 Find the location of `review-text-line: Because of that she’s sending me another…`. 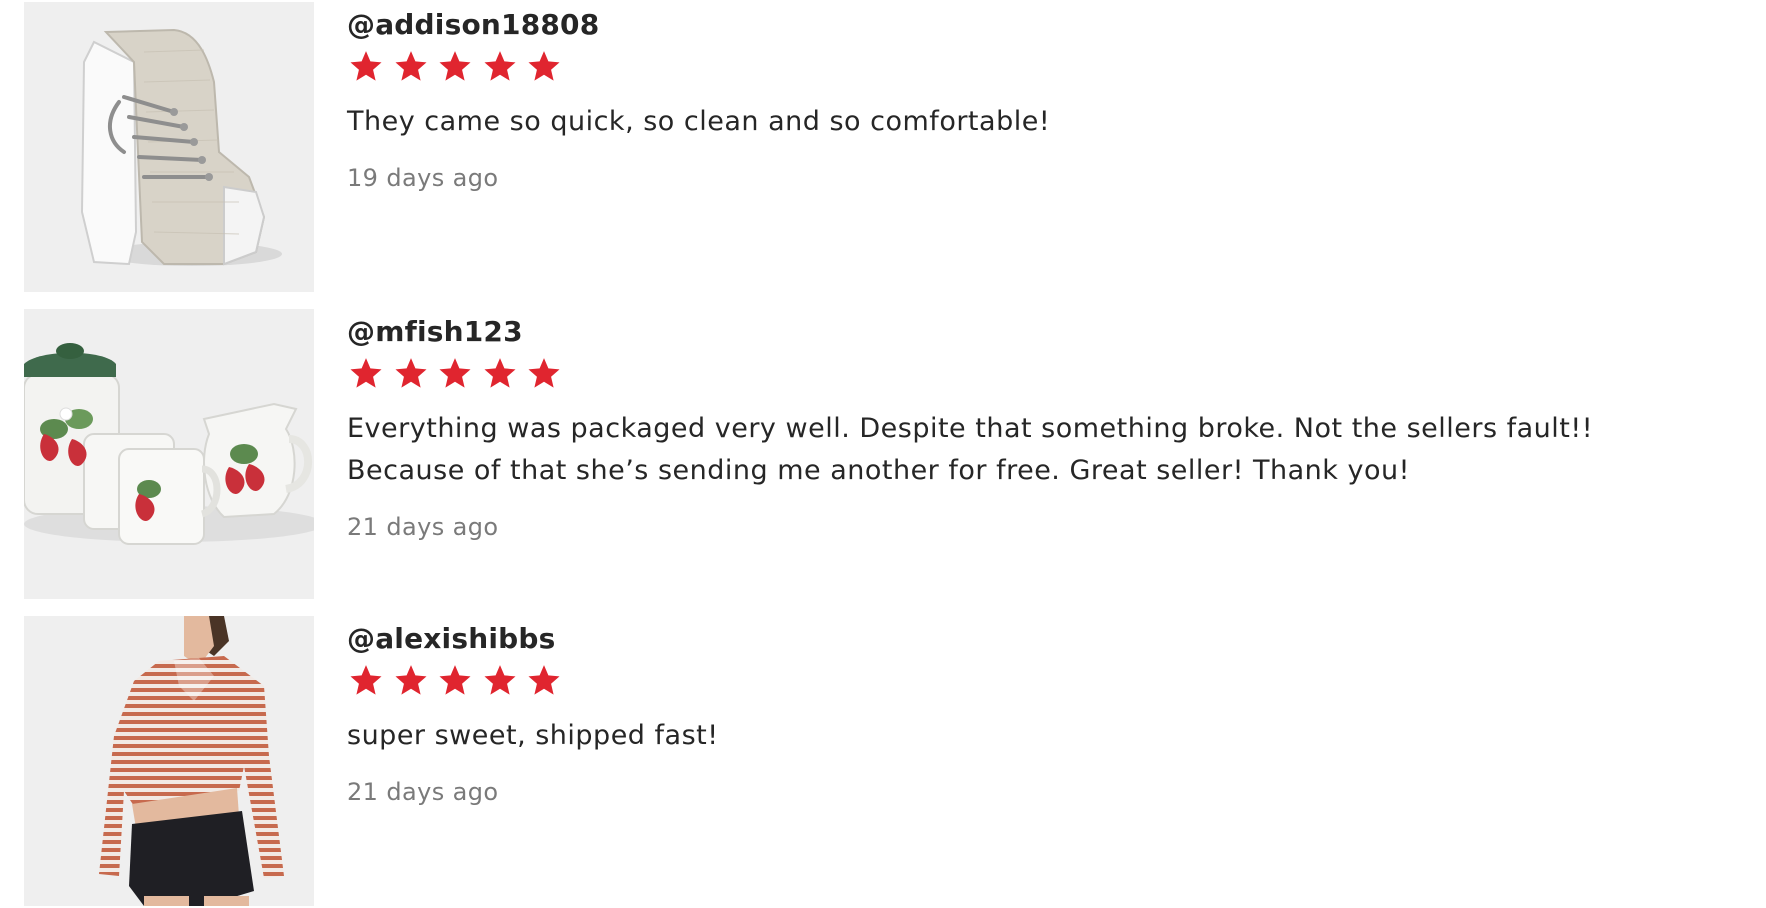

review-text-line: Because of that she’s sending me another… is located at coordinates (878, 470).